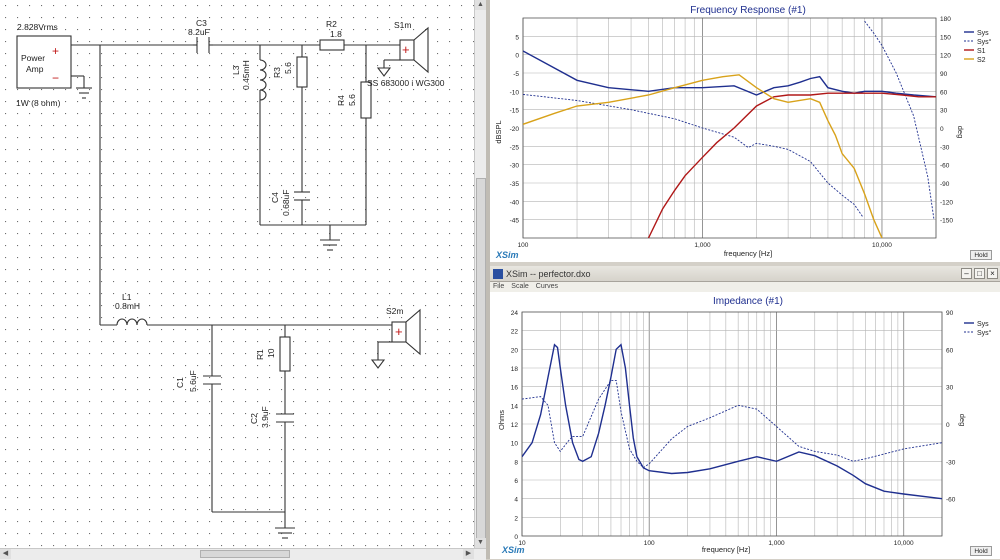  What do you see at coordinates (945, 37) in the screenshot?
I see `y2-tick-label: 150` at bounding box center [945, 37].